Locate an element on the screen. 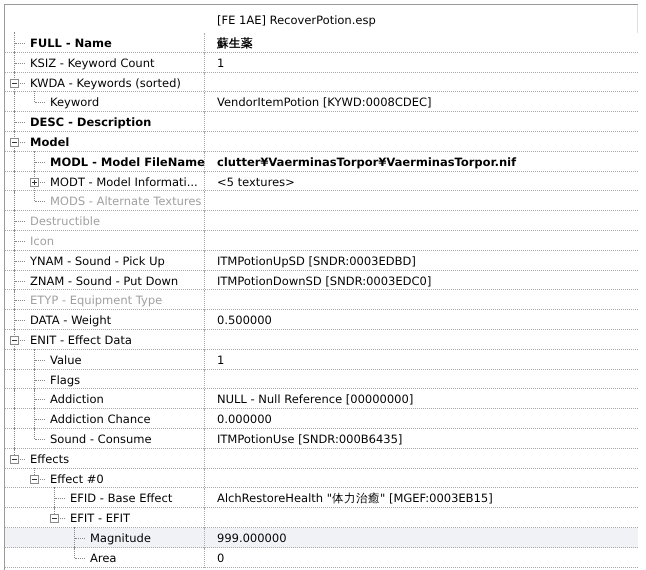 This screenshot has width=646, height=570. field-label: ETYP - Equipment Type is located at coordinates (95, 301).